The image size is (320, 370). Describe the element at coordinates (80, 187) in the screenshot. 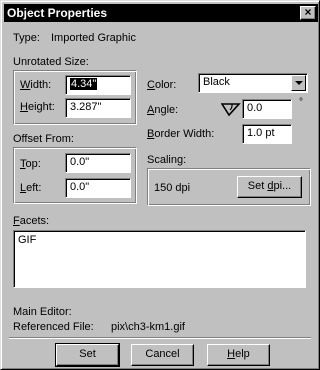

I see `left-value: 0.0"` at that location.